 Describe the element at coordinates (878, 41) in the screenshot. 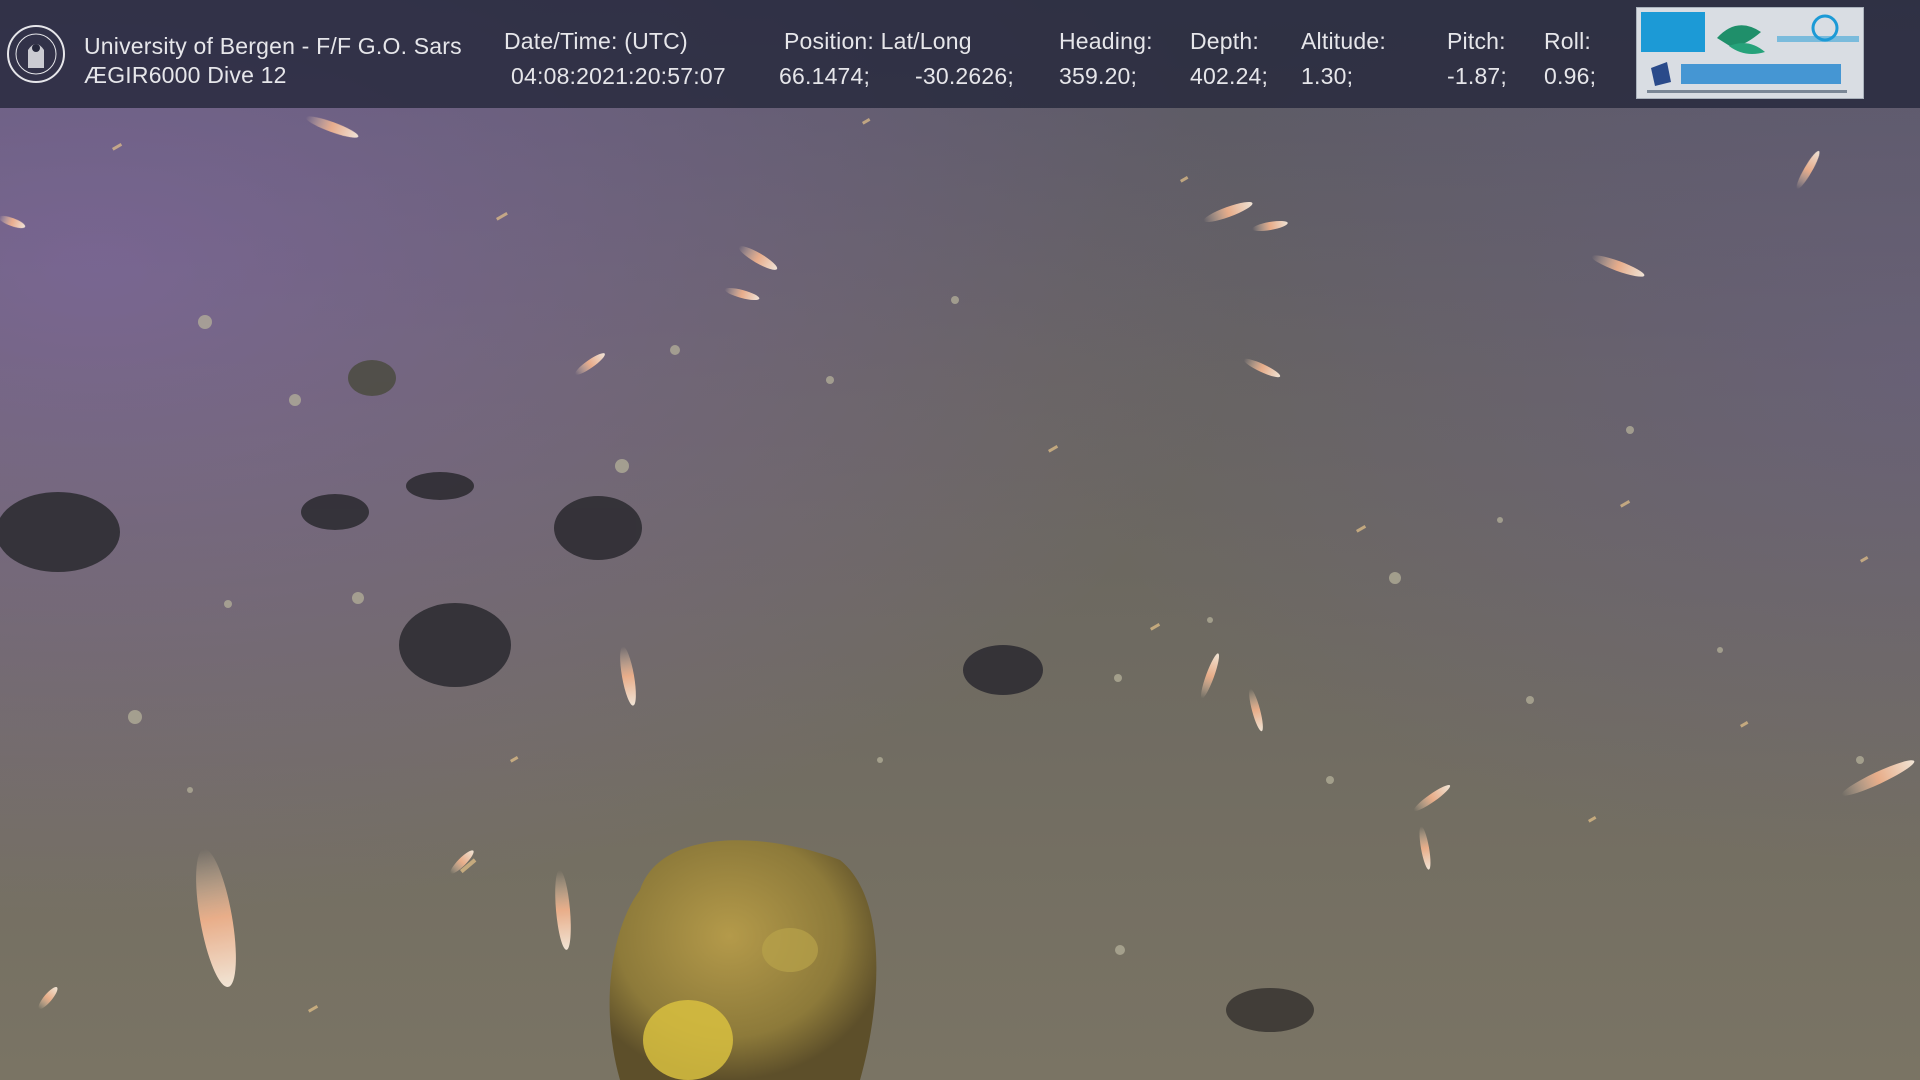

I see `position-label: Position: Lat/Long` at that location.